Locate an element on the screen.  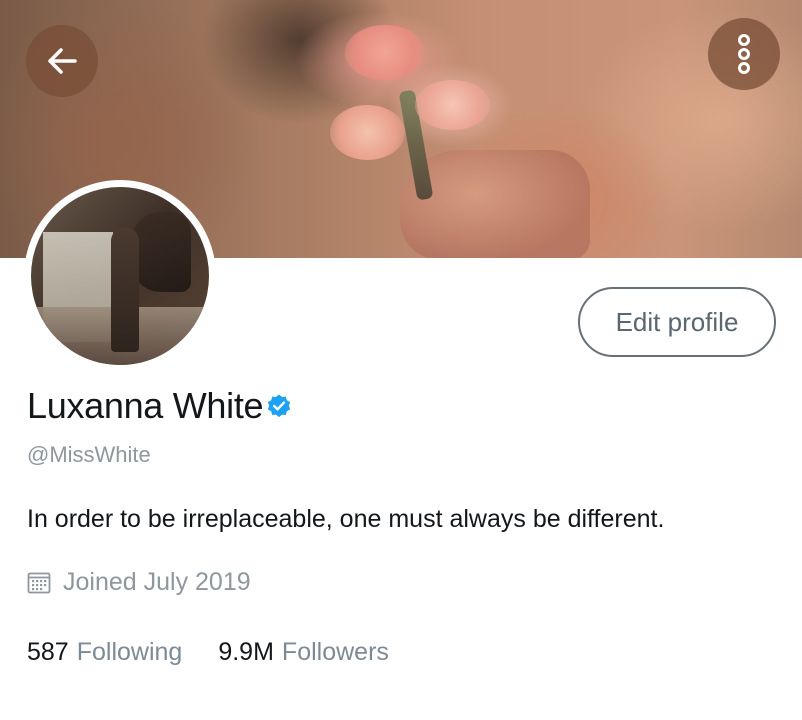
following-label: Following is located at coordinates (129, 652).